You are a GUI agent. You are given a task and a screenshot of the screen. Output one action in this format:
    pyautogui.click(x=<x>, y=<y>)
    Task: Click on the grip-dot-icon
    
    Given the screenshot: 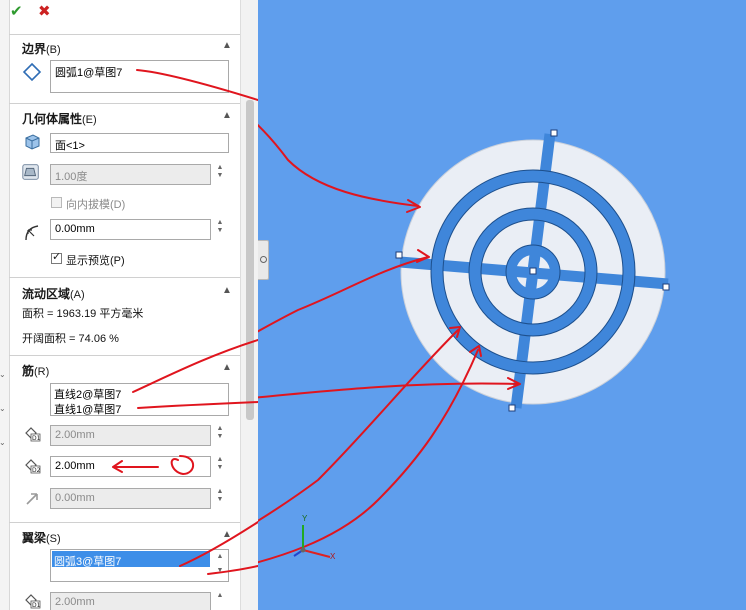 What is the action you would take?
    pyautogui.click(x=263, y=259)
    